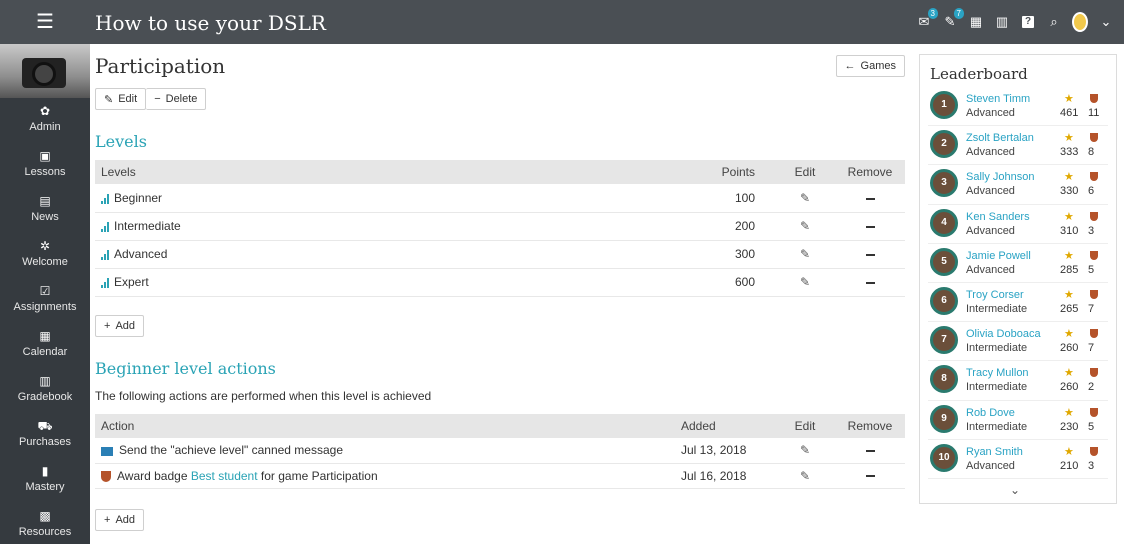 The image size is (1124, 544). Describe the element at coordinates (998, 217) in the screenshot. I see `user-name: Ken Sanders` at that location.